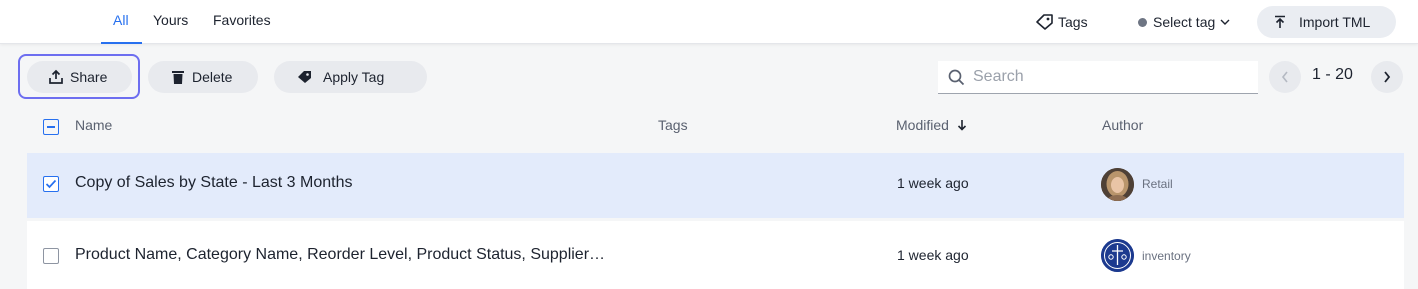  What do you see at coordinates (121, 22) in the screenshot?
I see `tab-all: All` at bounding box center [121, 22].